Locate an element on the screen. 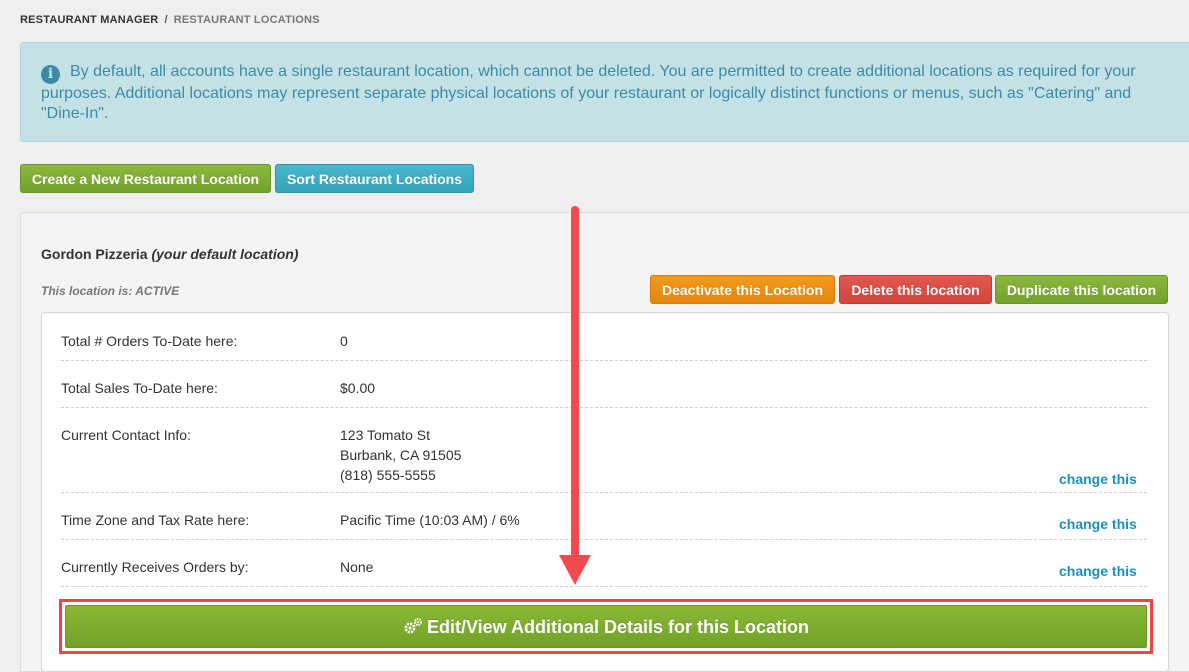 Image resolution: width=1189 pixels, height=672 pixels. breadcrumb-current: RESTAURANT LOCATIONS is located at coordinates (246, 20).